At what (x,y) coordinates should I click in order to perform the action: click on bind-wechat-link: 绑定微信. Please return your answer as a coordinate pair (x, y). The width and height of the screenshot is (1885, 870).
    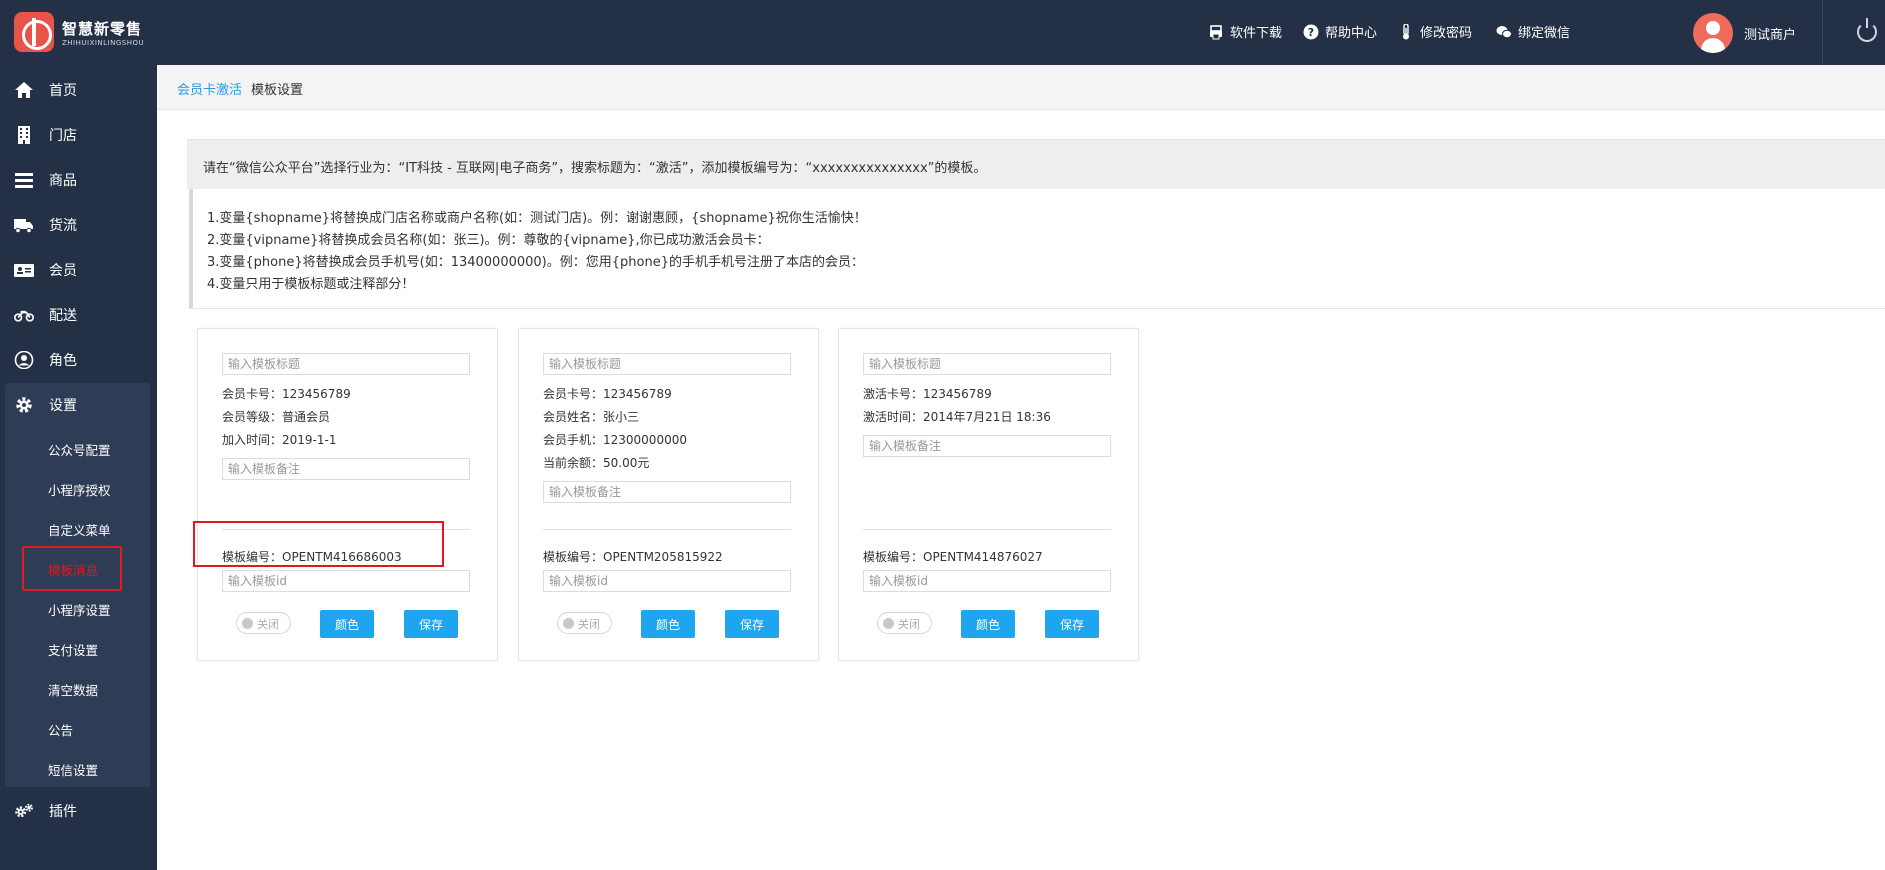
    Looking at the image, I should click on (1533, 31).